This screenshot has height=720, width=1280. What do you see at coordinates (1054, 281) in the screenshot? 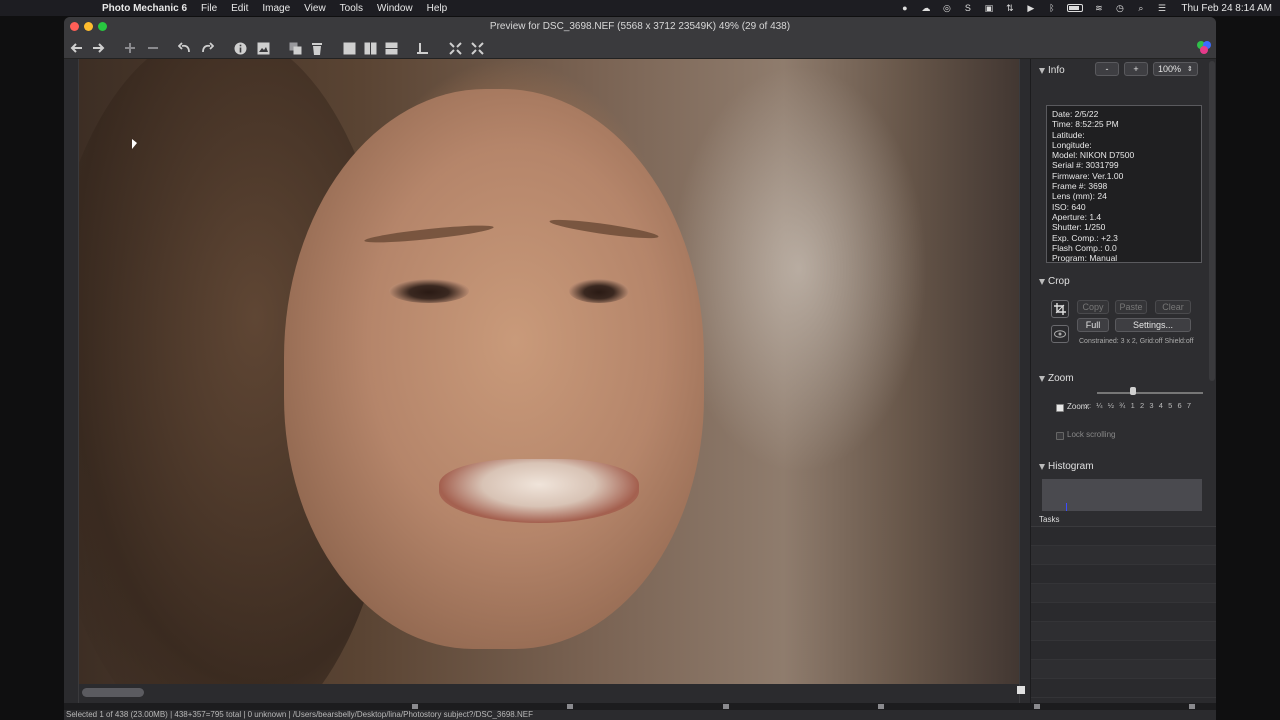
I see `crop-section-header: Crop` at bounding box center [1054, 281].